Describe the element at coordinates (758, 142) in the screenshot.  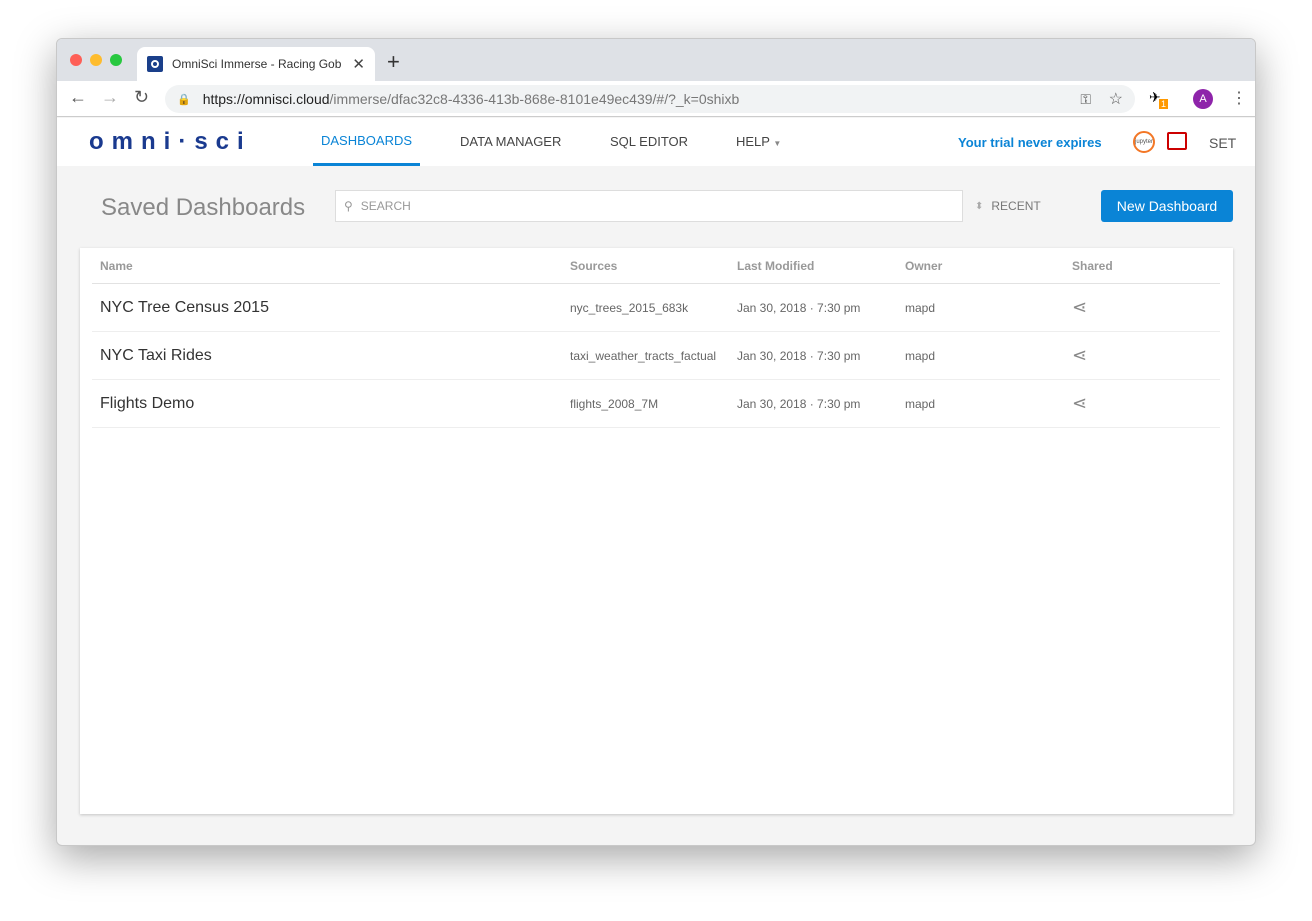
I see `nav-help: HELP ▼` at that location.